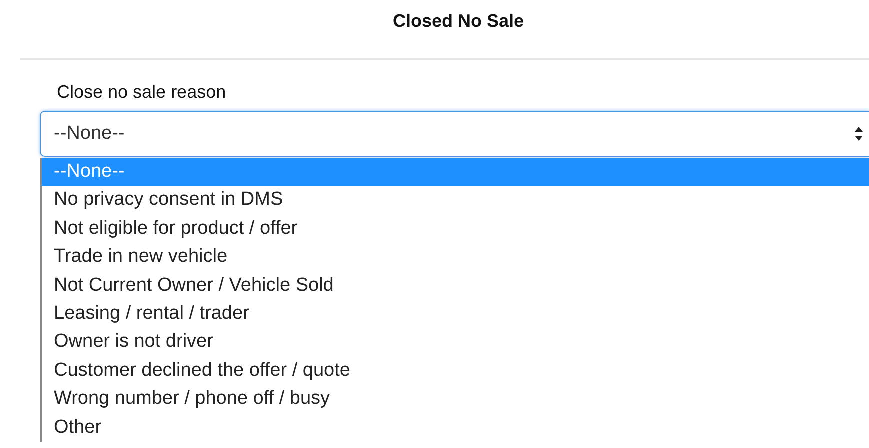  What do you see at coordinates (455, 200) in the screenshot?
I see `dropdown-option: No privacy consent in DMS` at bounding box center [455, 200].